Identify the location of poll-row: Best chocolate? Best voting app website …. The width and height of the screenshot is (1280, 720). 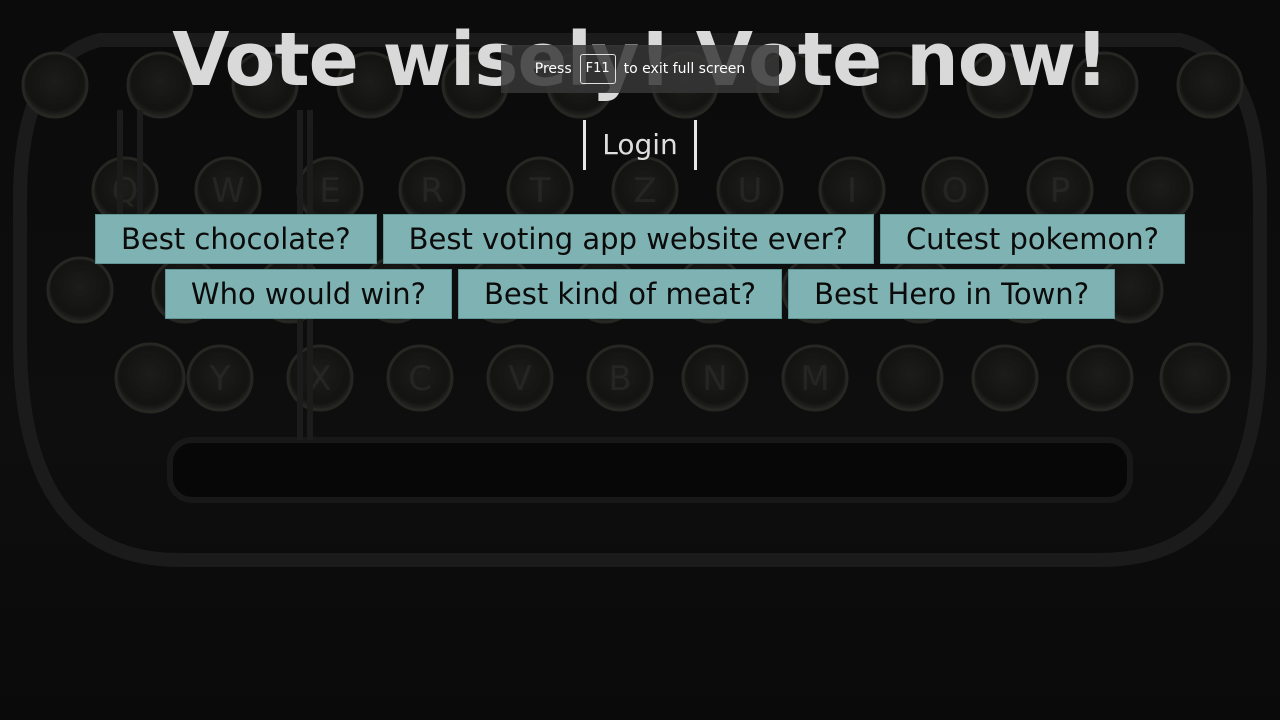
(640, 239).